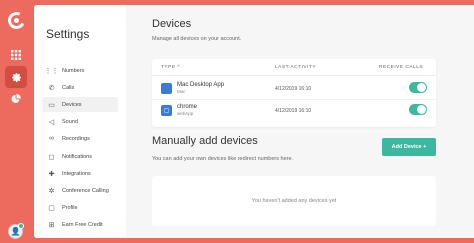 The height and width of the screenshot is (243, 474). I want to click on sidebar-item-numbers: ⋮⋮ Numbers, so click(80, 70).